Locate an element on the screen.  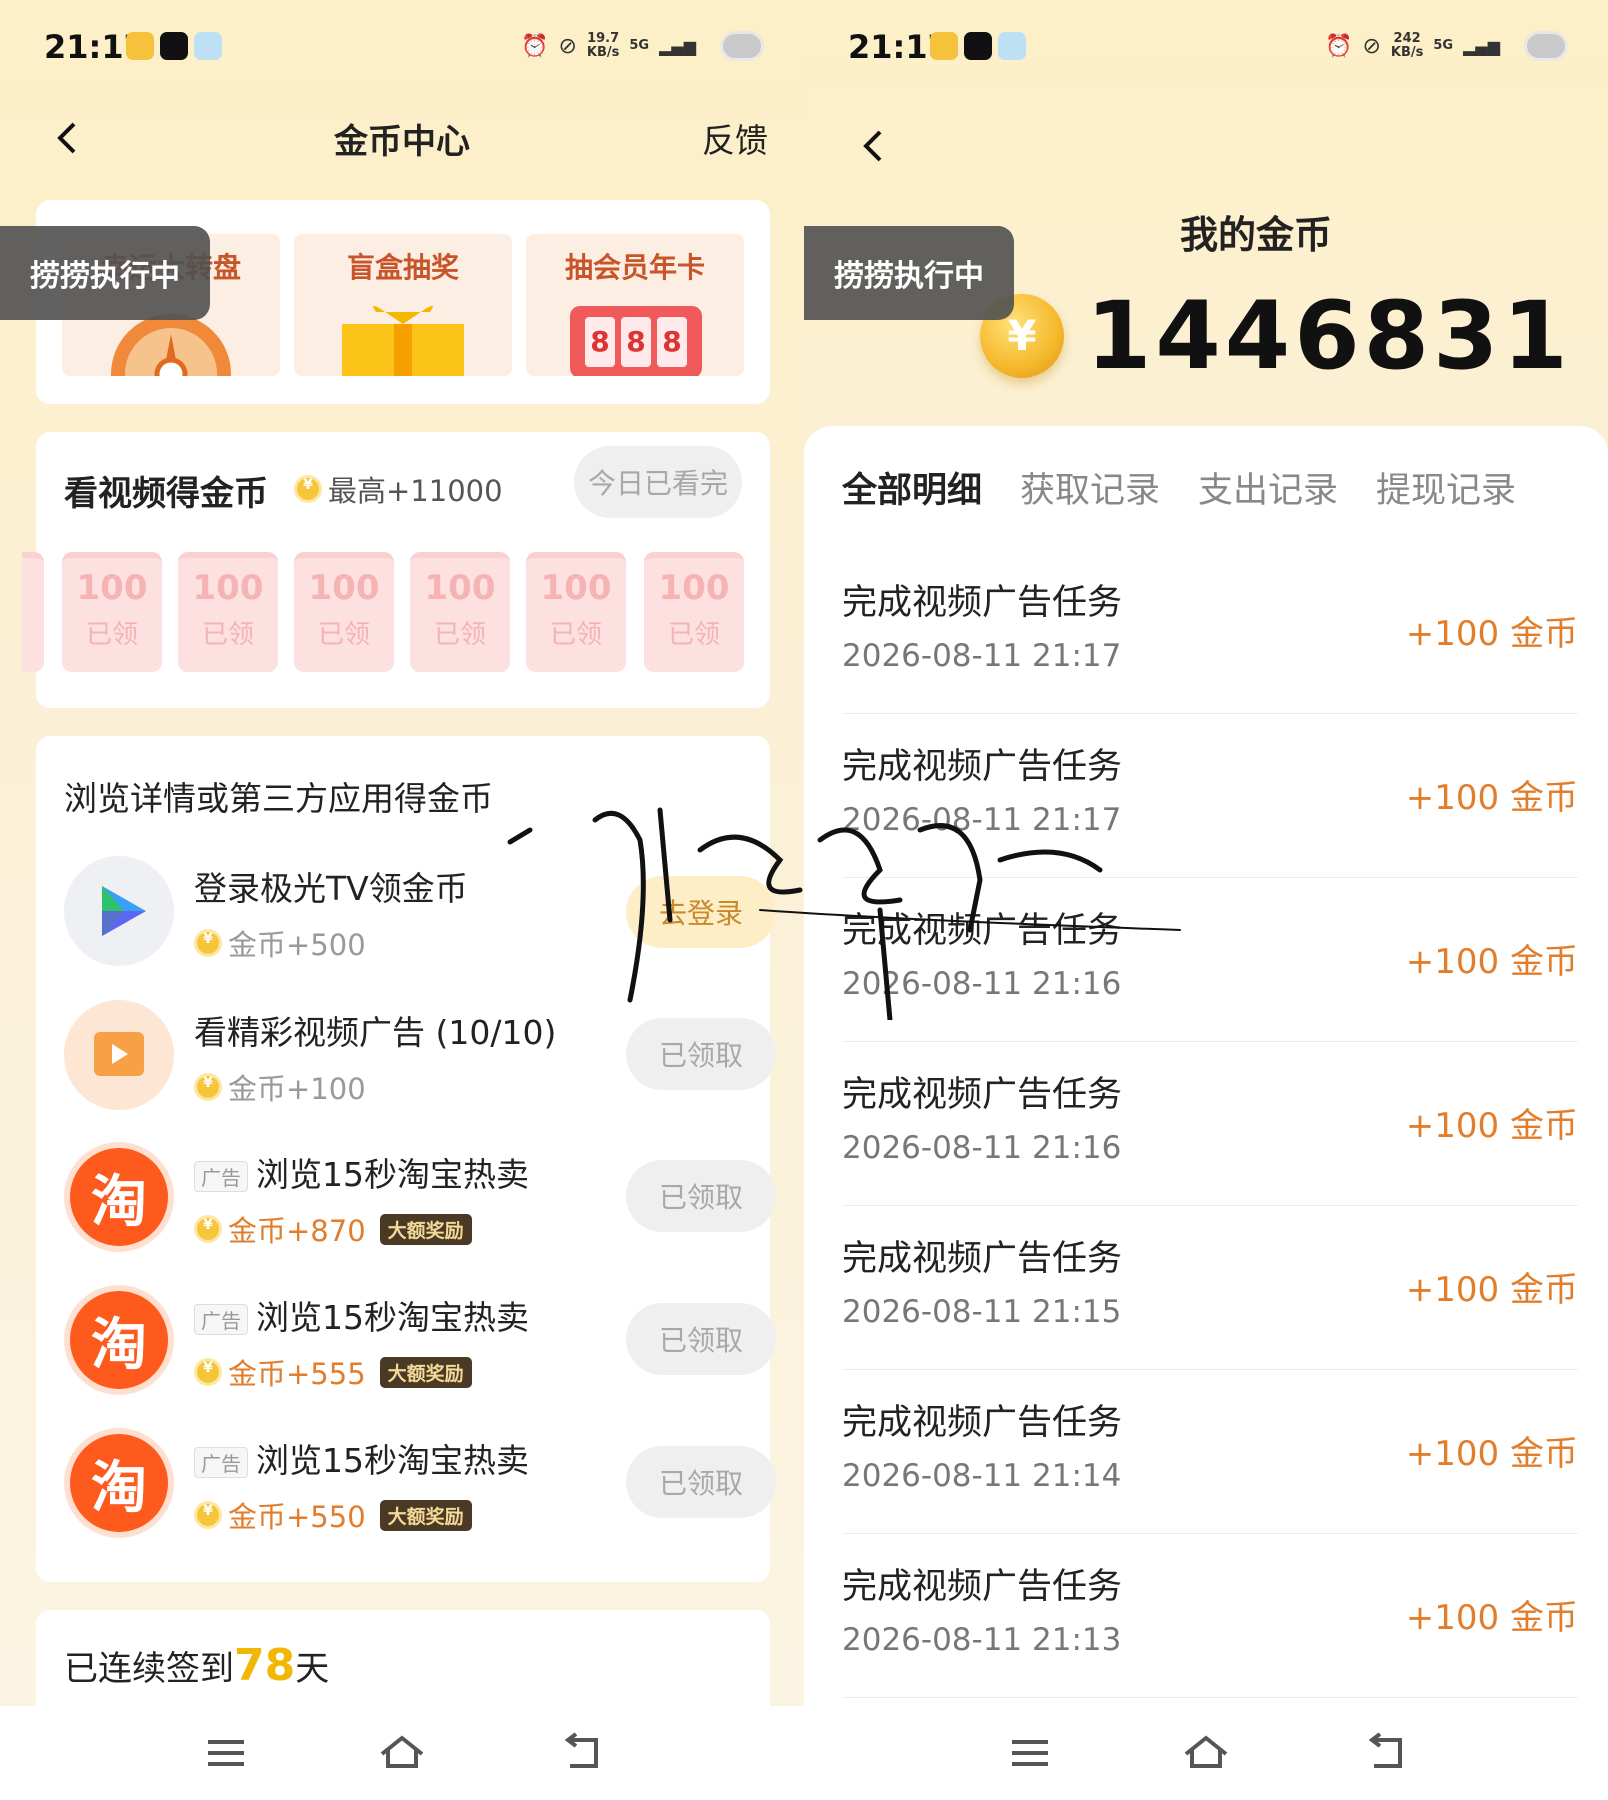
slot-digit: 8 is located at coordinates (636, 342).